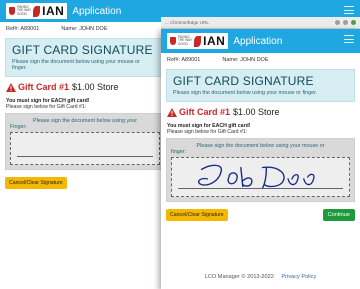 This screenshot has width=360, height=289. I want to click on record-row: Ref#: A89001 Name: JOHN DOE, so click(260, 60).